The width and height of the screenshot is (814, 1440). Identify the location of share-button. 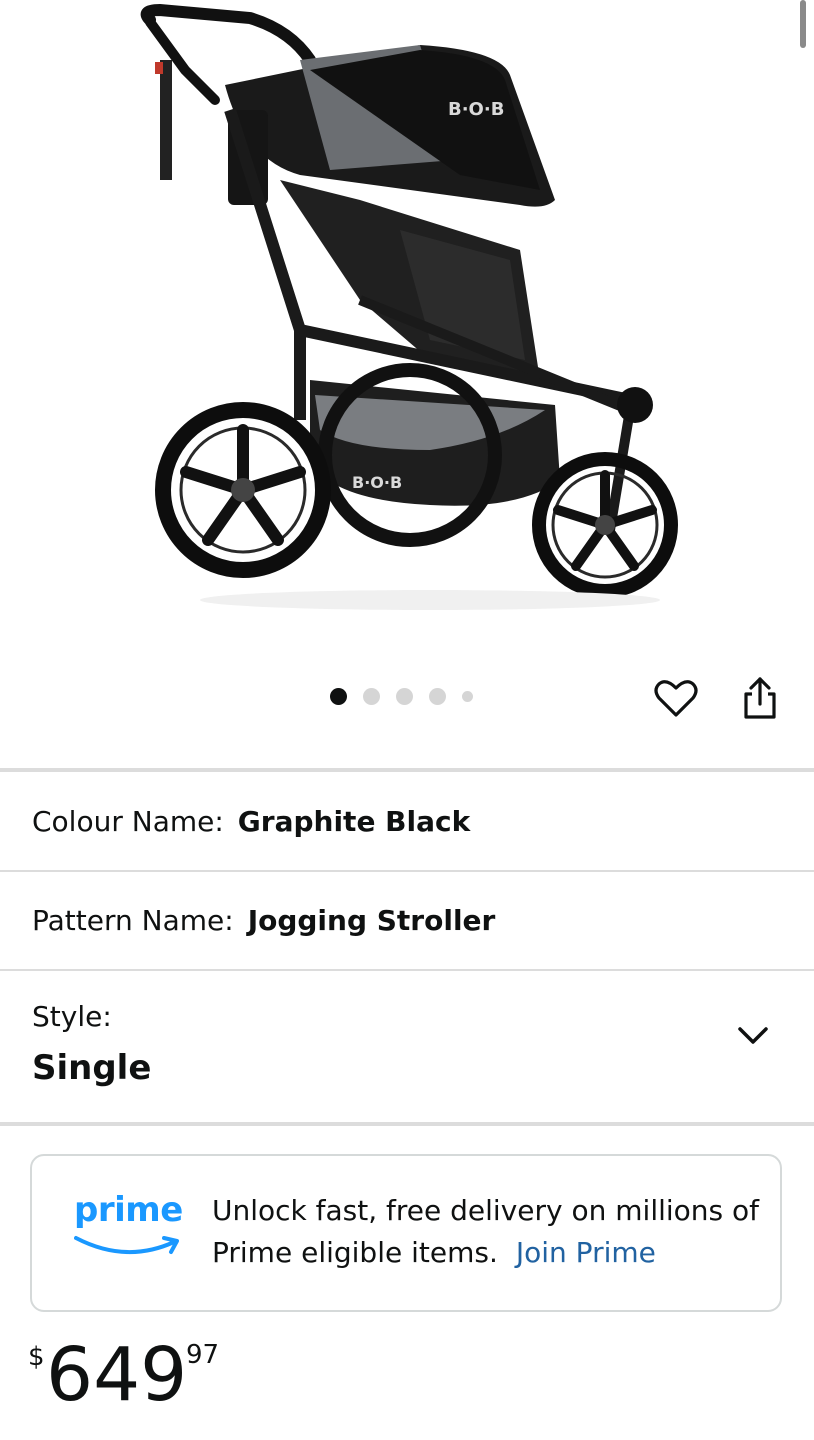
(760, 698).